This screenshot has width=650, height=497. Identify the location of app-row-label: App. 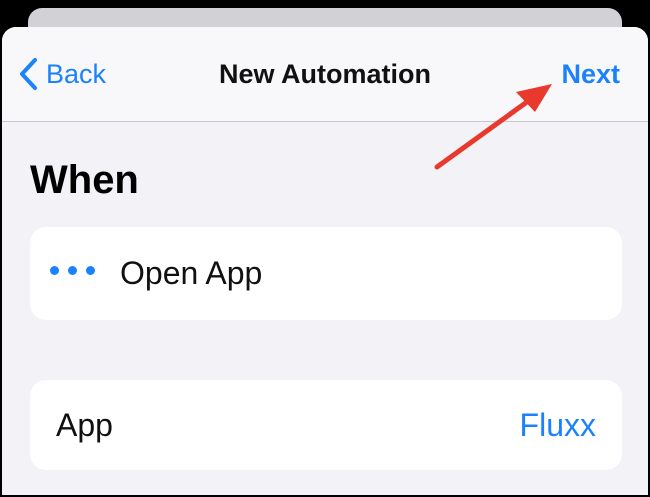
(84, 425).